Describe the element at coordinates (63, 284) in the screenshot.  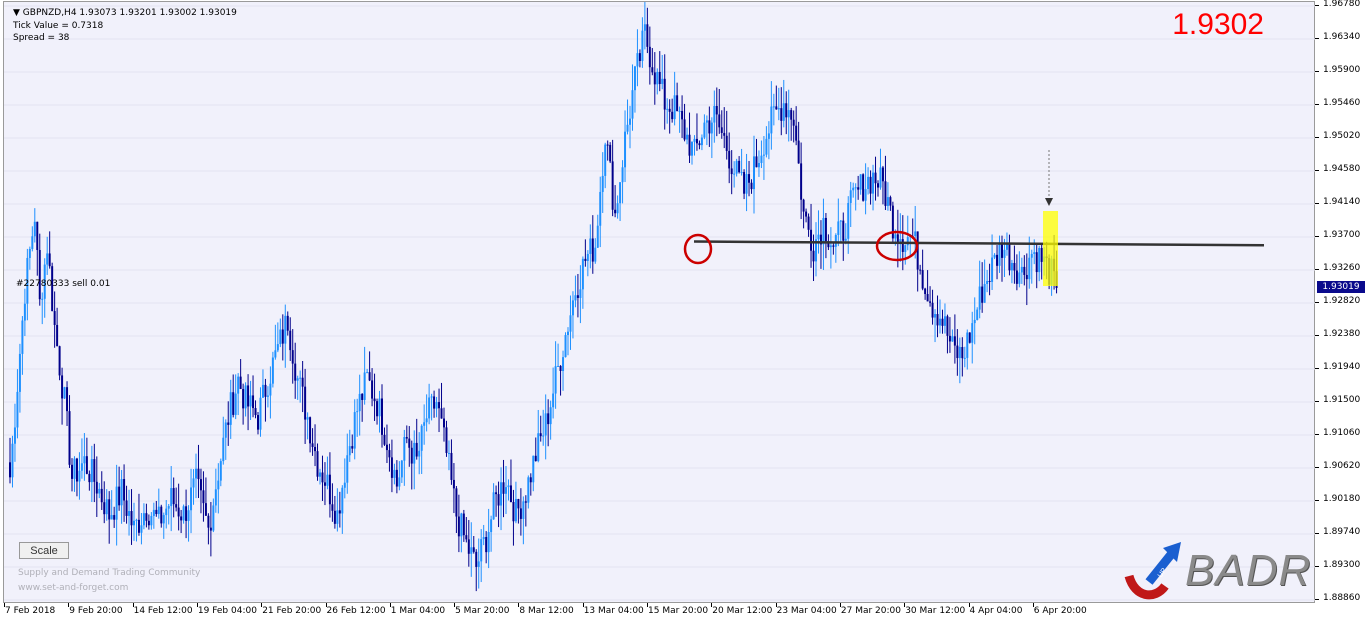
I see `order-line-label: #22780333 sell 0.01` at that location.